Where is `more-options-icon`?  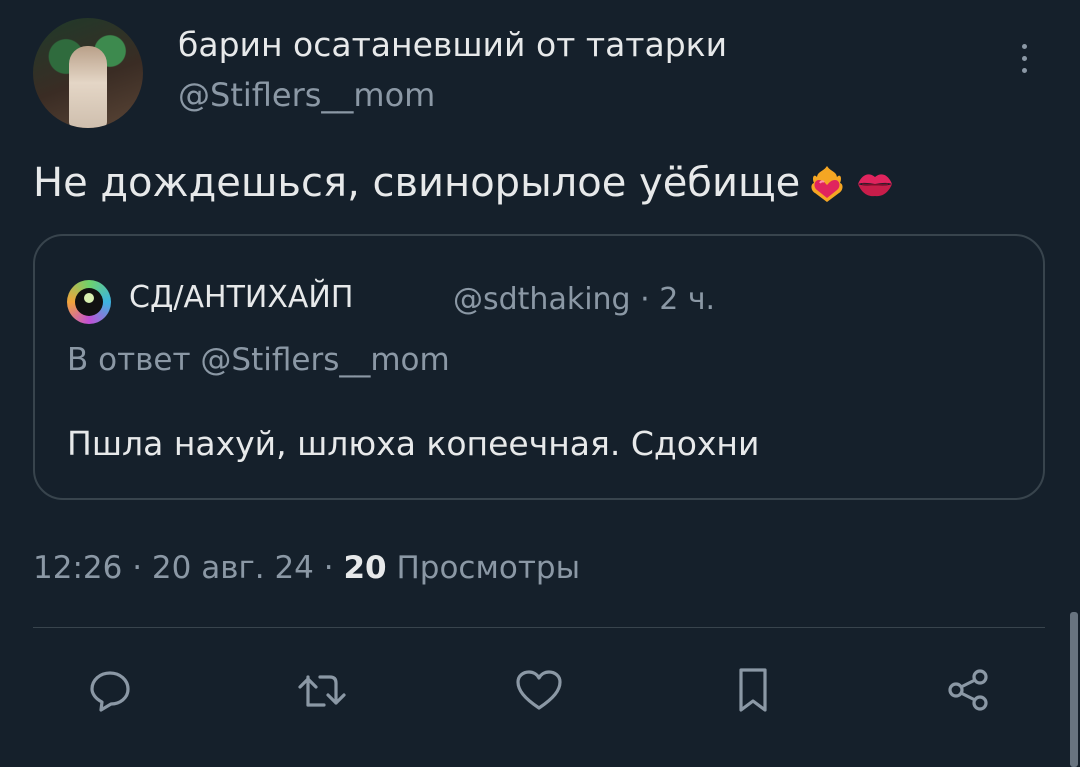 more-options-icon is located at coordinates (1024, 62).